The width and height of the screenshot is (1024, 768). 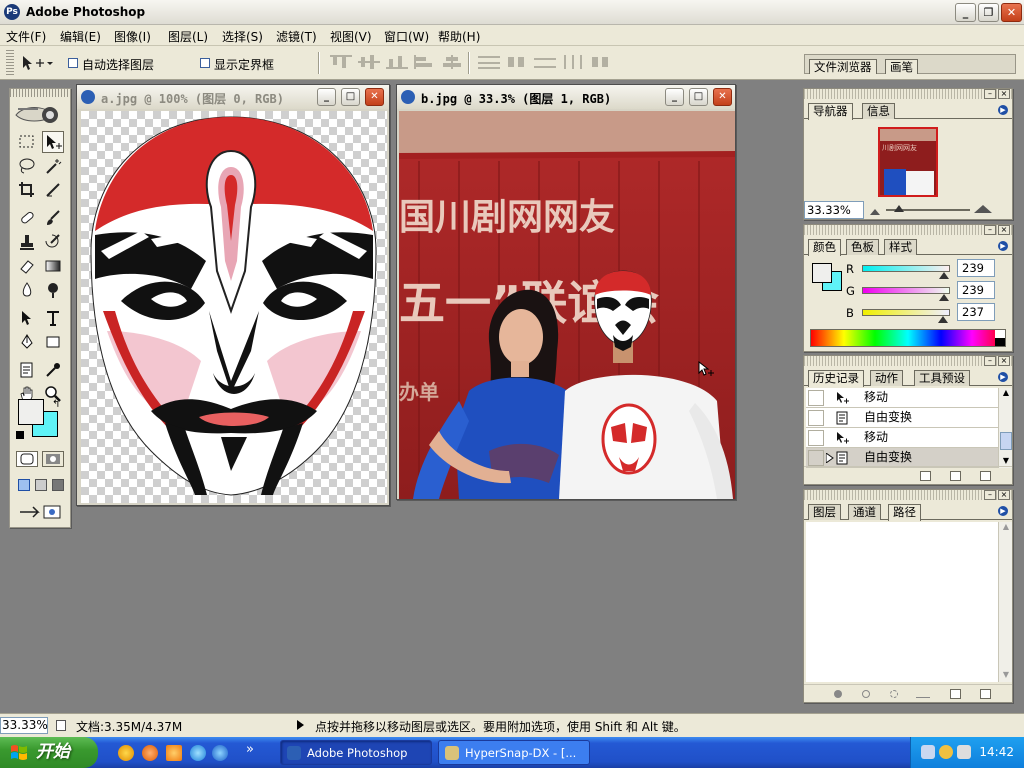 I want to click on history-item: 自由变换, so click(x=903, y=418).